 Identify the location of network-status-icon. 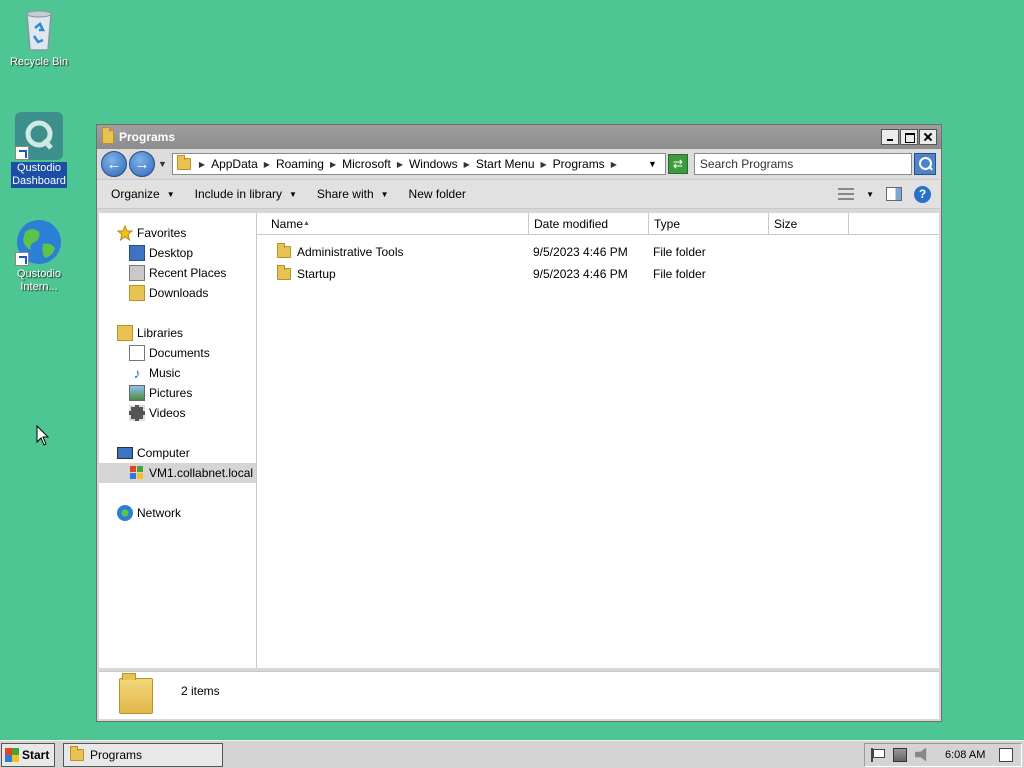
(900, 754).